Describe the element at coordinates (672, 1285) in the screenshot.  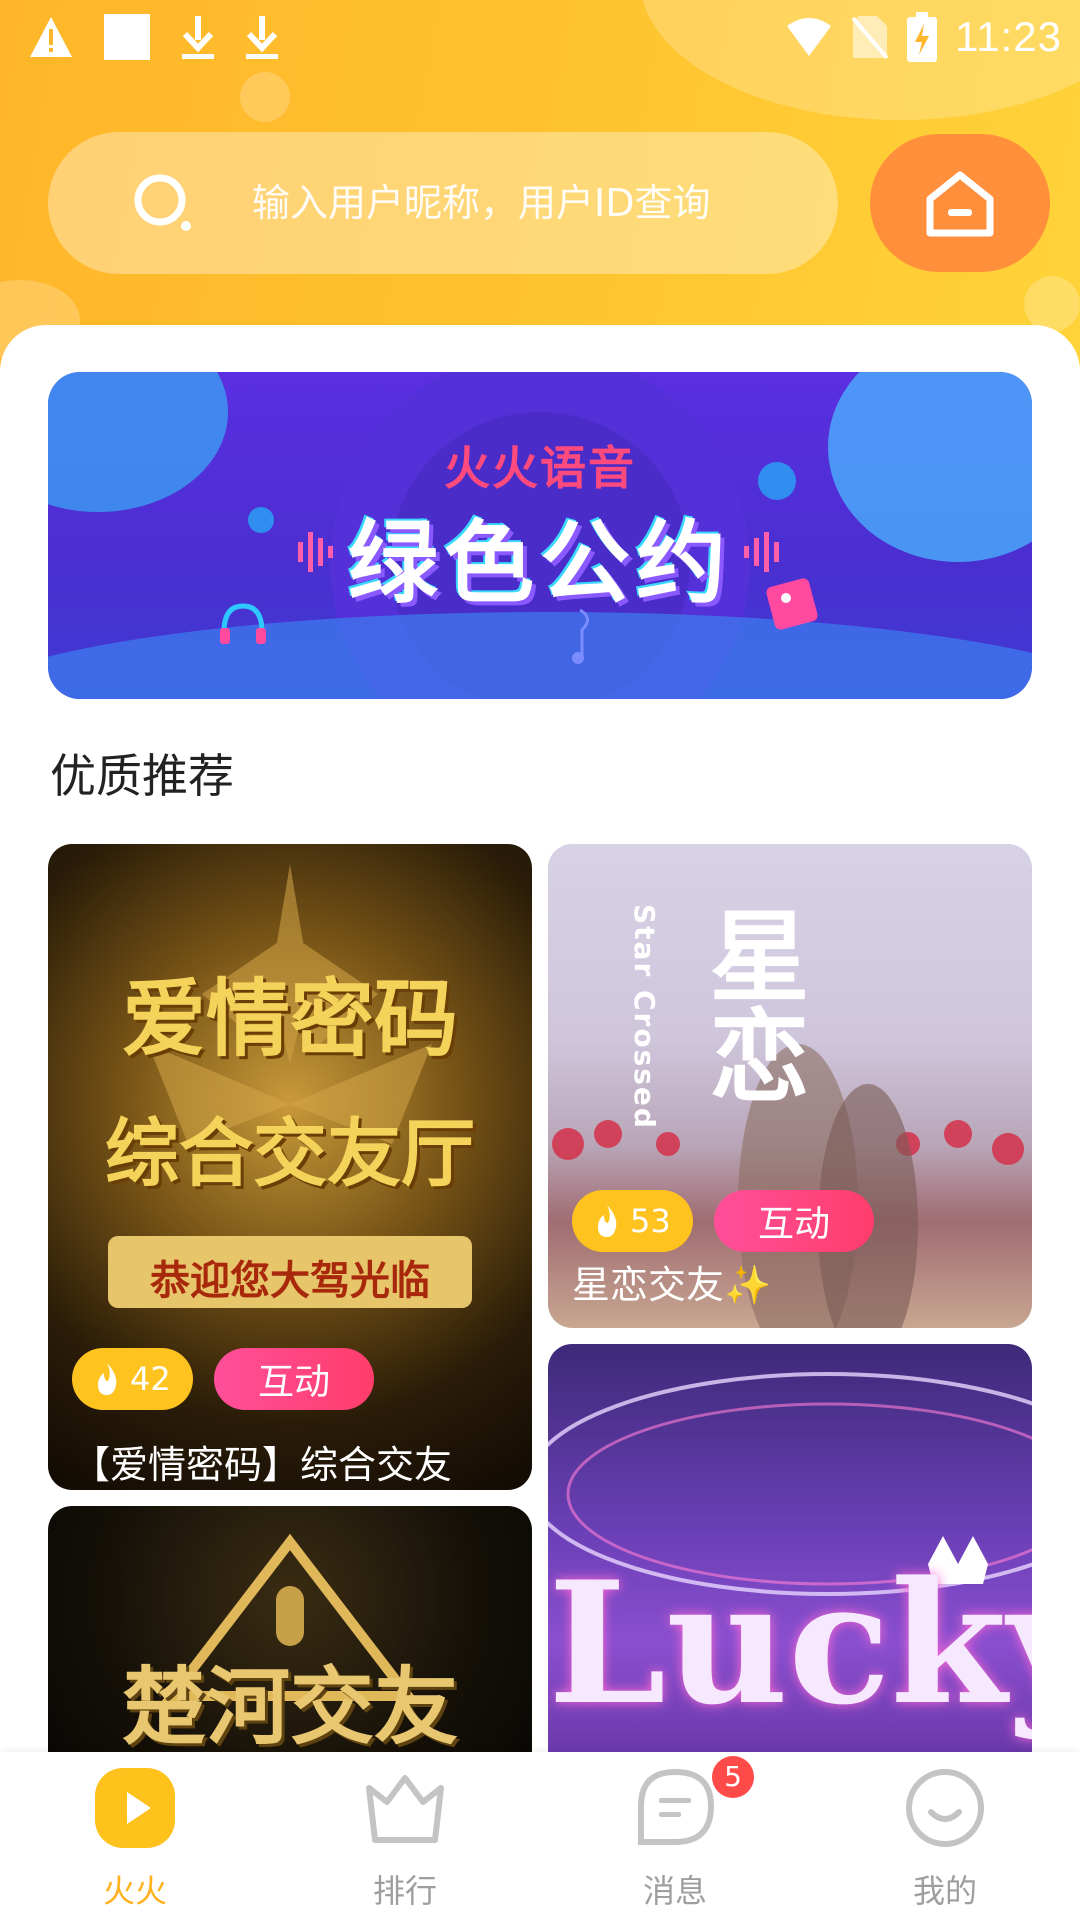
I see `room-name: 星恋交友✨` at that location.